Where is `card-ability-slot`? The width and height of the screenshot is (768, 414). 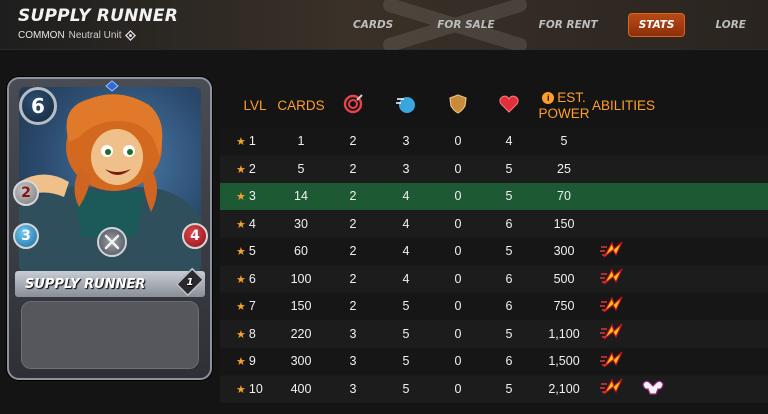 card-ability-slot is located at coordinates (112, 242).